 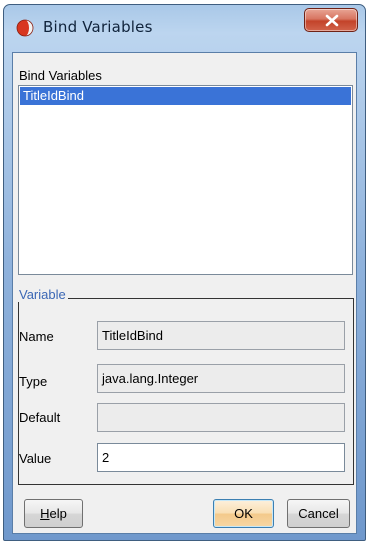 What do you see at coordinates (221, 417) in the screenshot?
I see `default-field` at bounding box center [221, 417].